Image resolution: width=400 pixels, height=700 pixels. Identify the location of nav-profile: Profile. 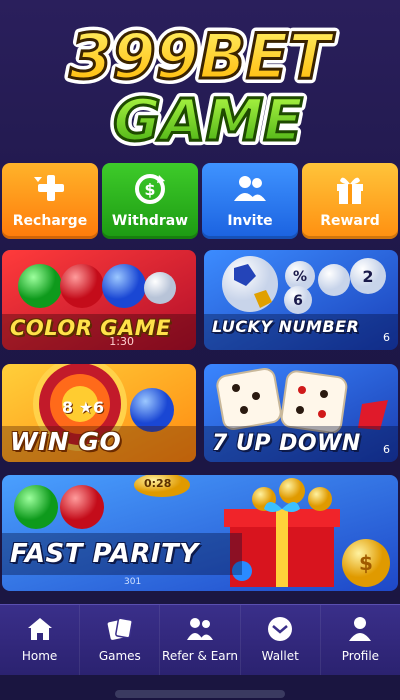
(360, 640).